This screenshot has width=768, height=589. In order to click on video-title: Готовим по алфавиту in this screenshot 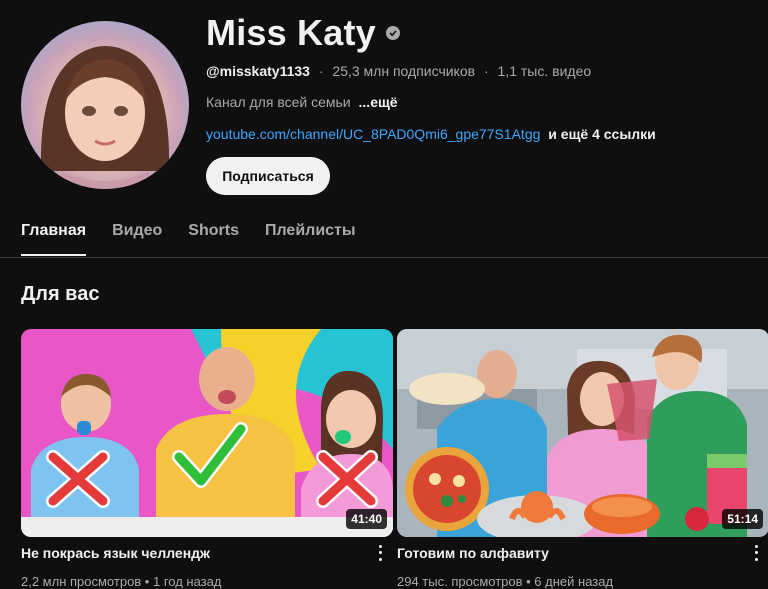, I will do `click(473, 553)`.